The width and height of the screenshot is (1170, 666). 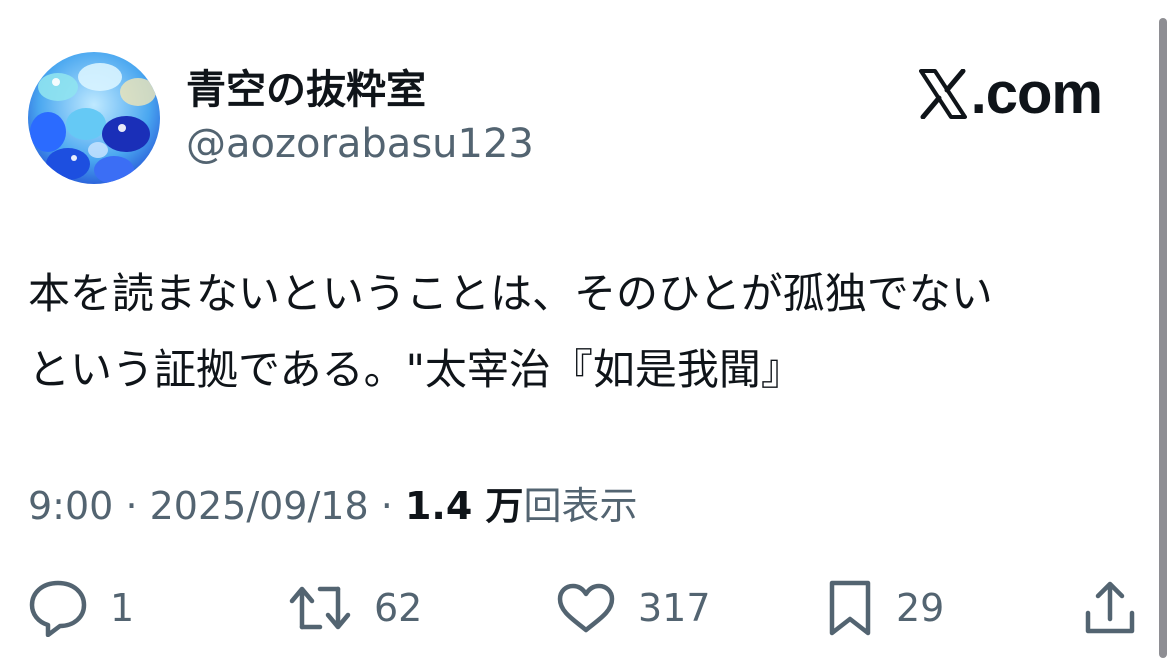 I want to click on bookmark-icon, so click(x=850, y=608).